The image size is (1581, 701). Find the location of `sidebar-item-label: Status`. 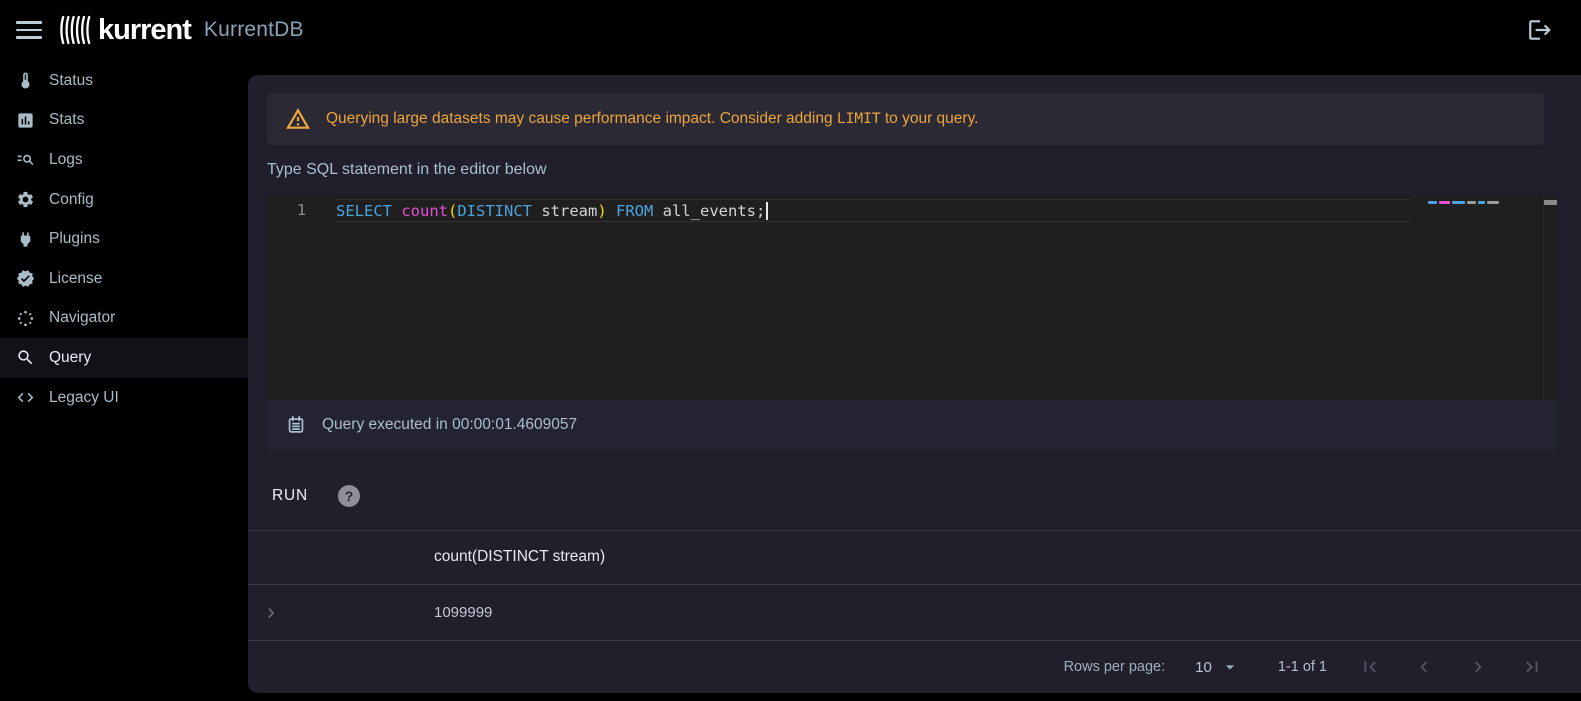

sidebar-item-label: Status is located at coordinates (71, 80).